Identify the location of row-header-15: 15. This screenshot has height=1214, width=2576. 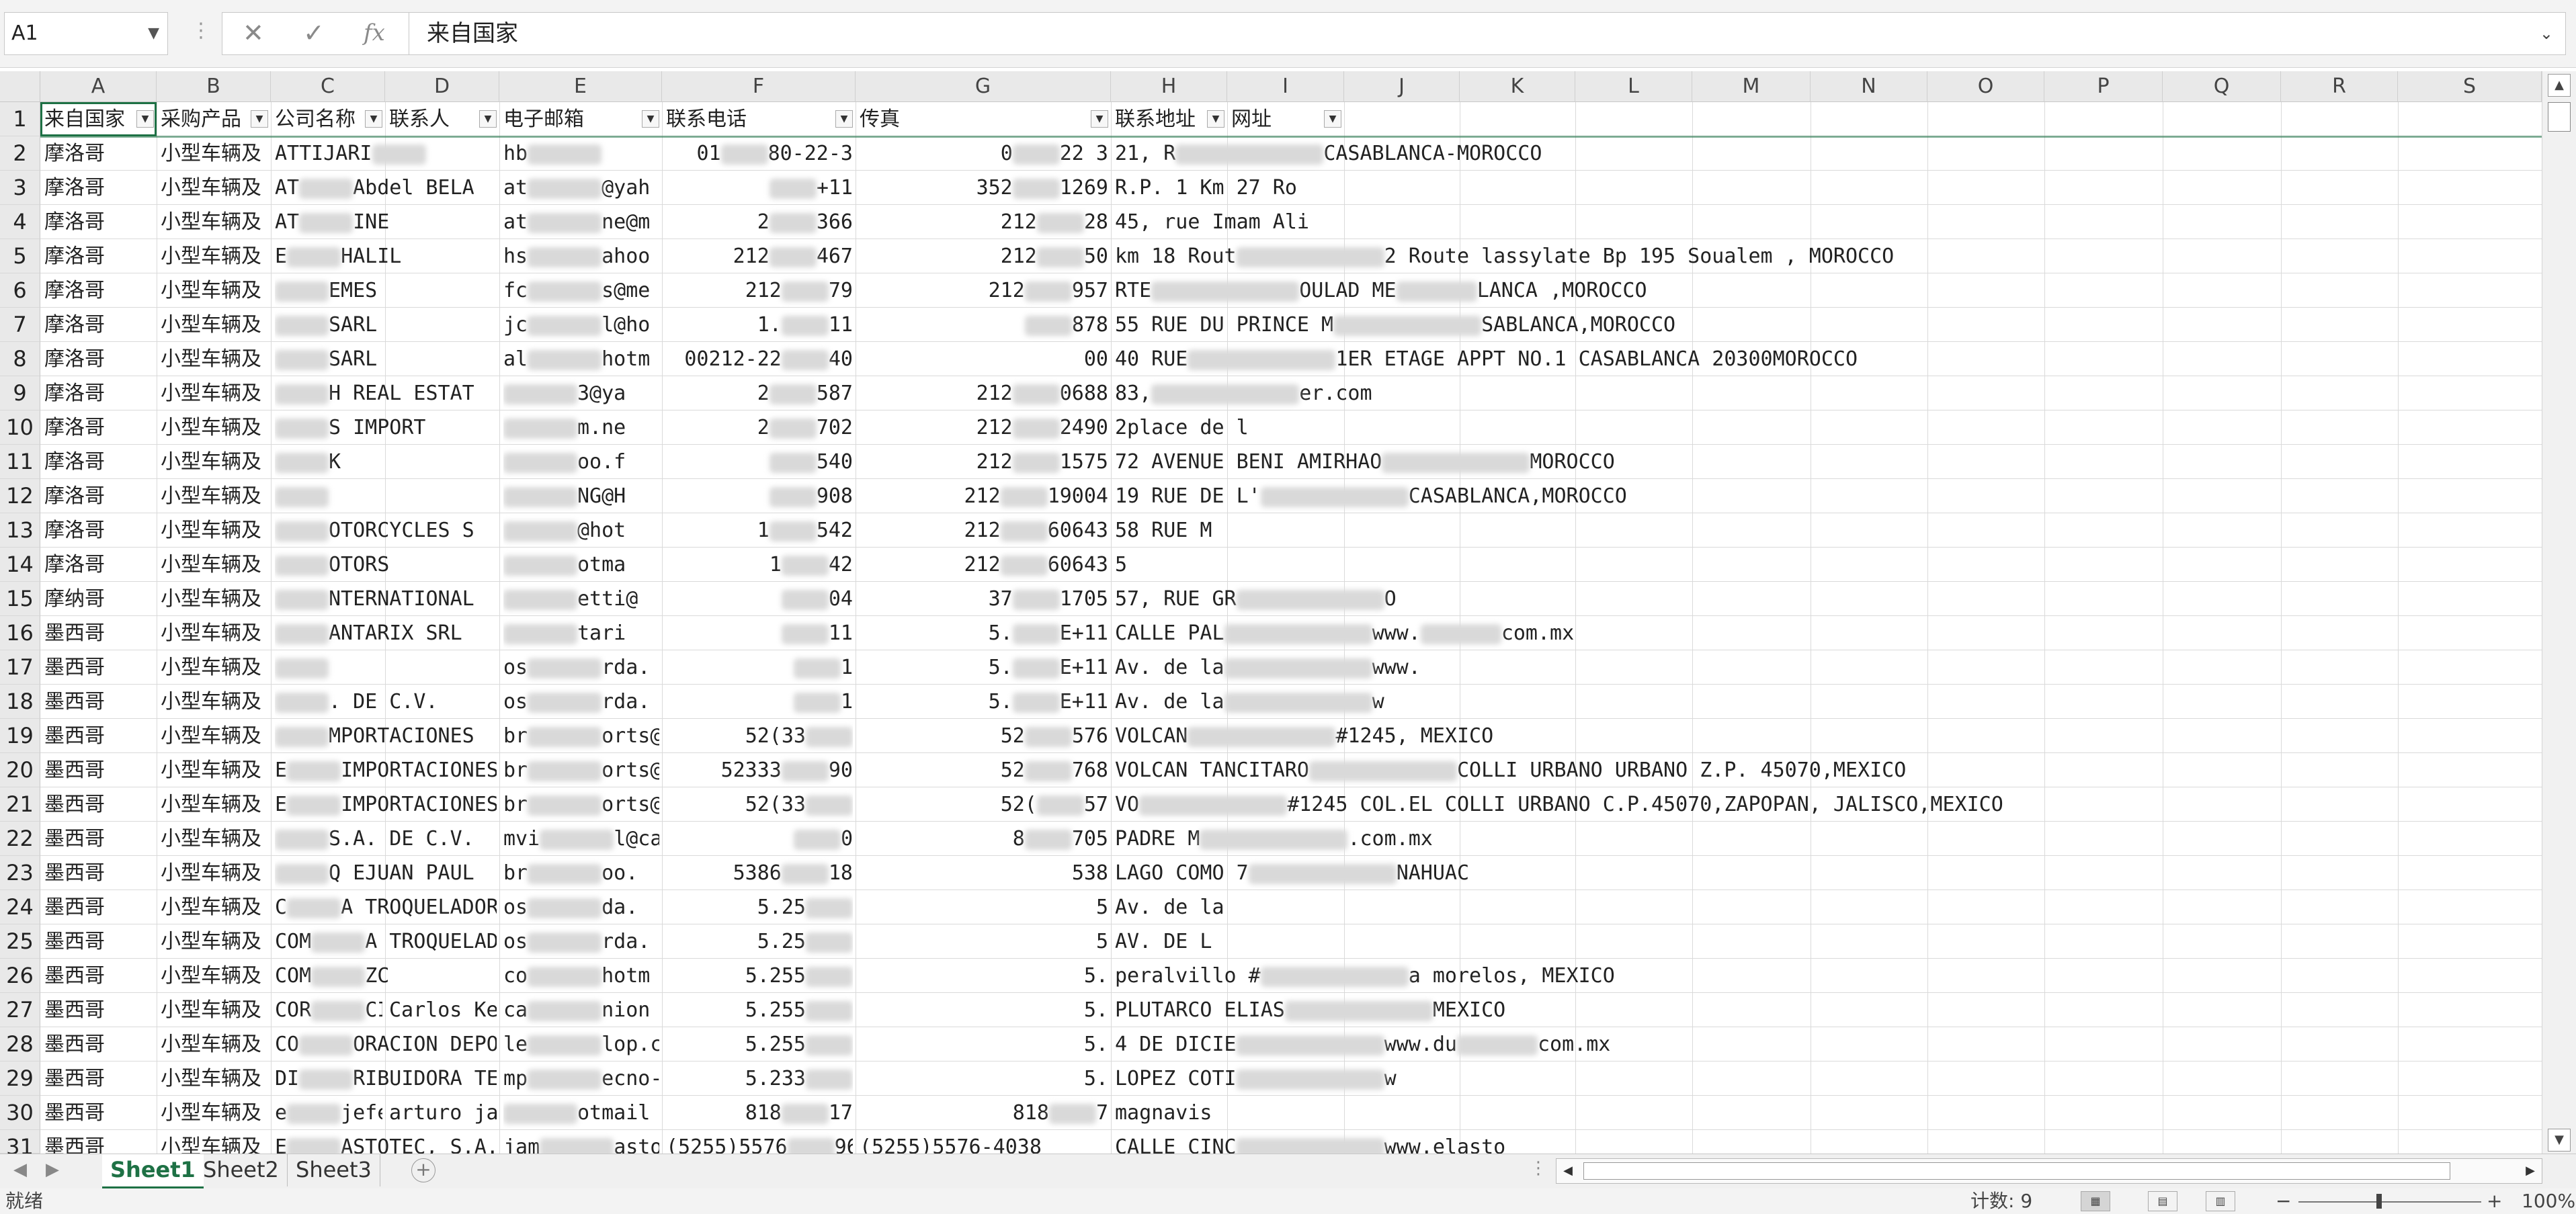
(20, 599).